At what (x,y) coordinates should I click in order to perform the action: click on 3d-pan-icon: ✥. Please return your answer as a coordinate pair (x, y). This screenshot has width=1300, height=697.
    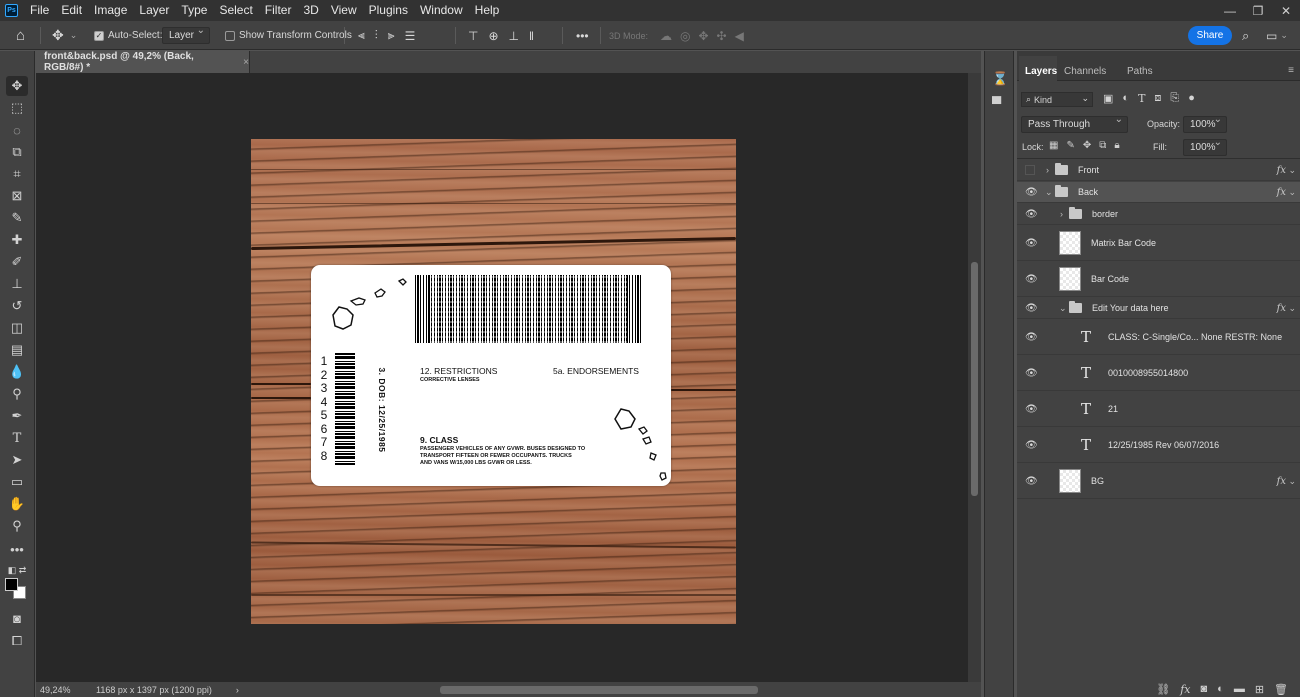
    Looking at the image, I should click on (707, 36).